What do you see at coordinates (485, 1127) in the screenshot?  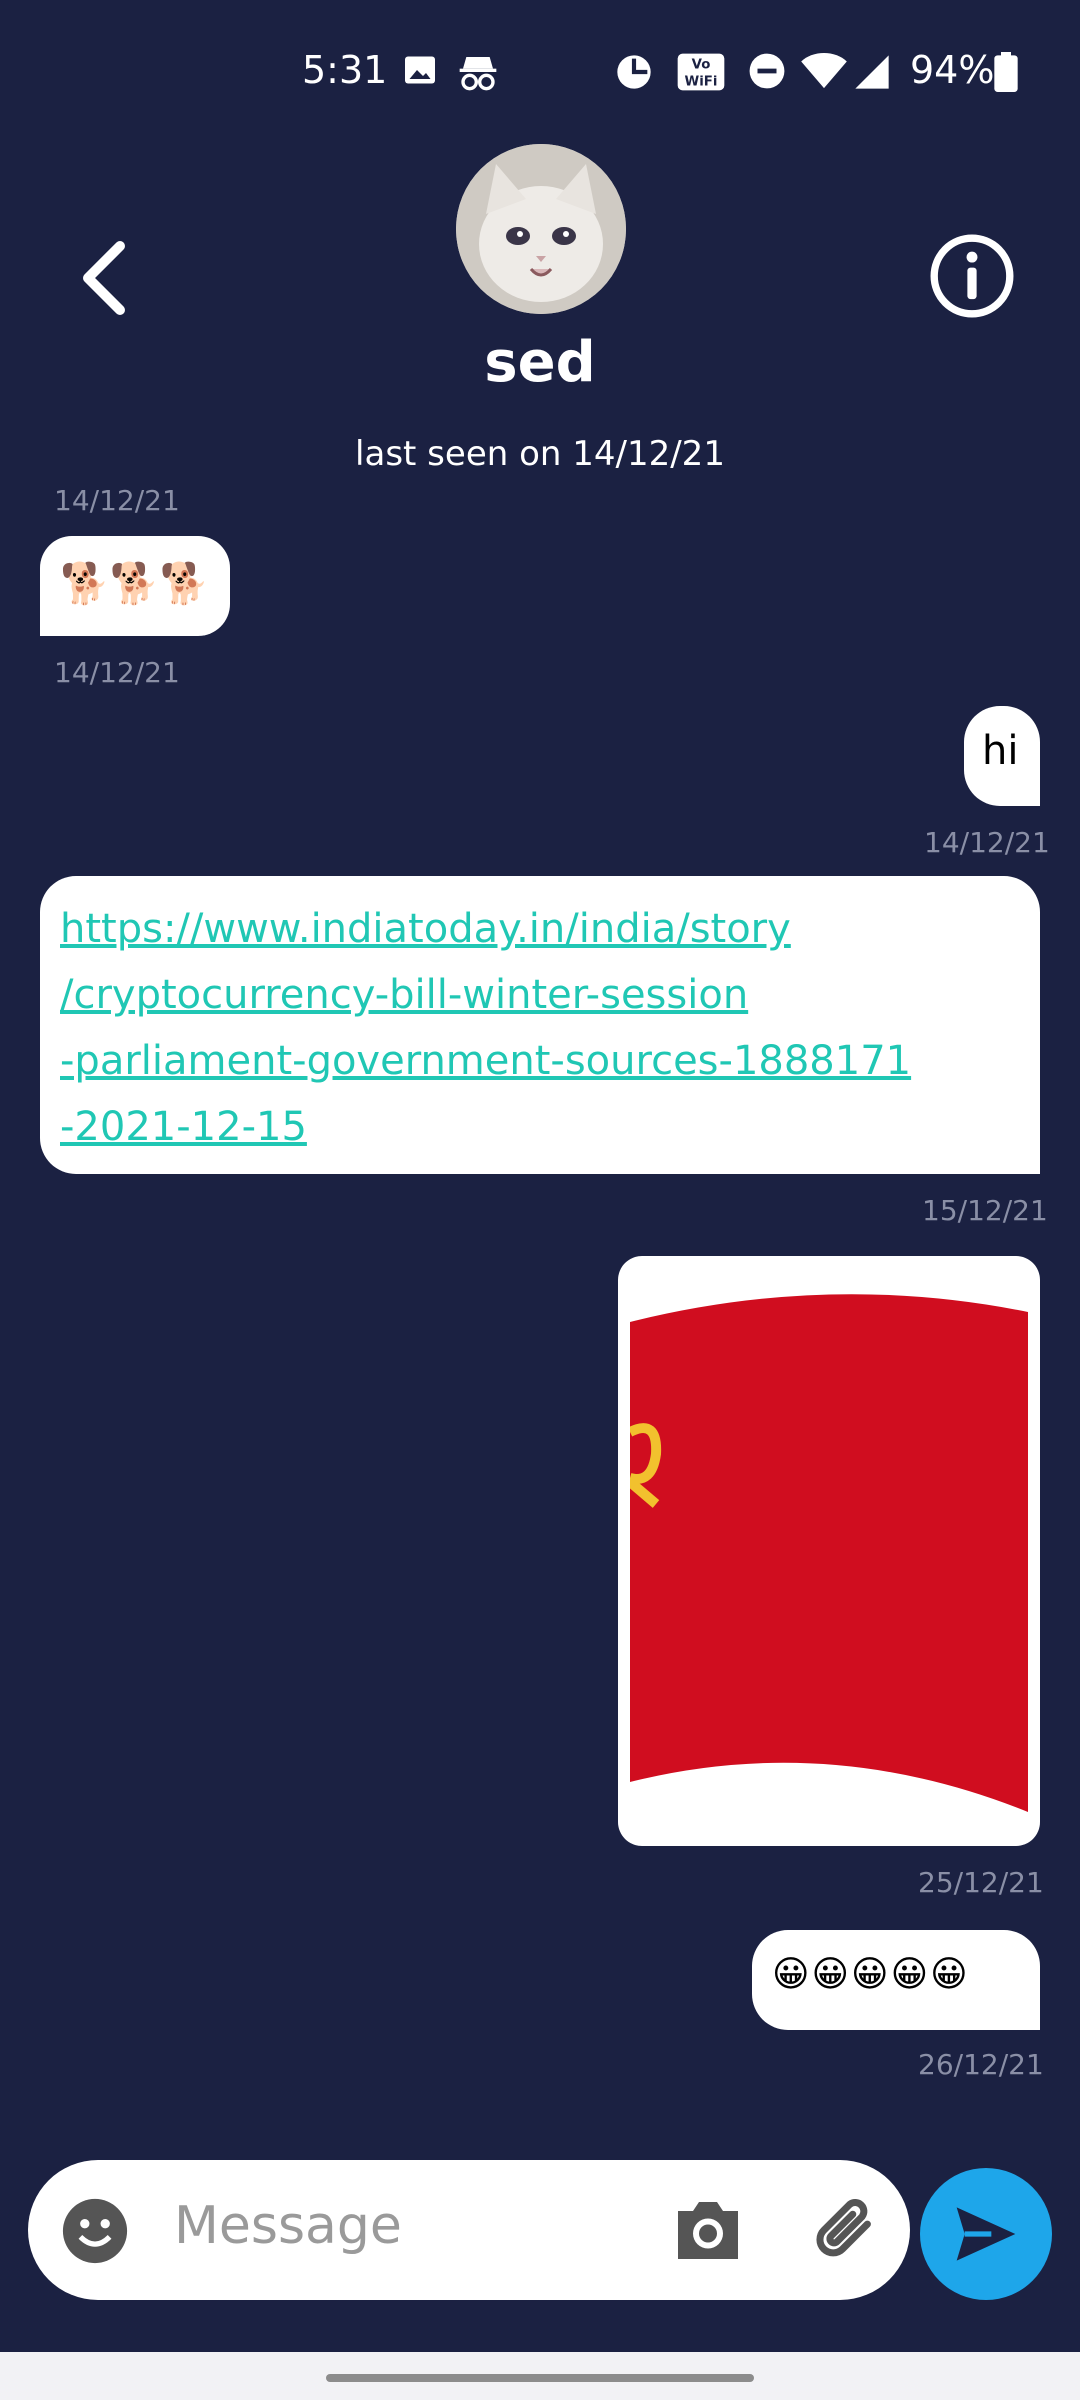 I see `link-line: -2021-12-15` at bounding box center [485, 1127].